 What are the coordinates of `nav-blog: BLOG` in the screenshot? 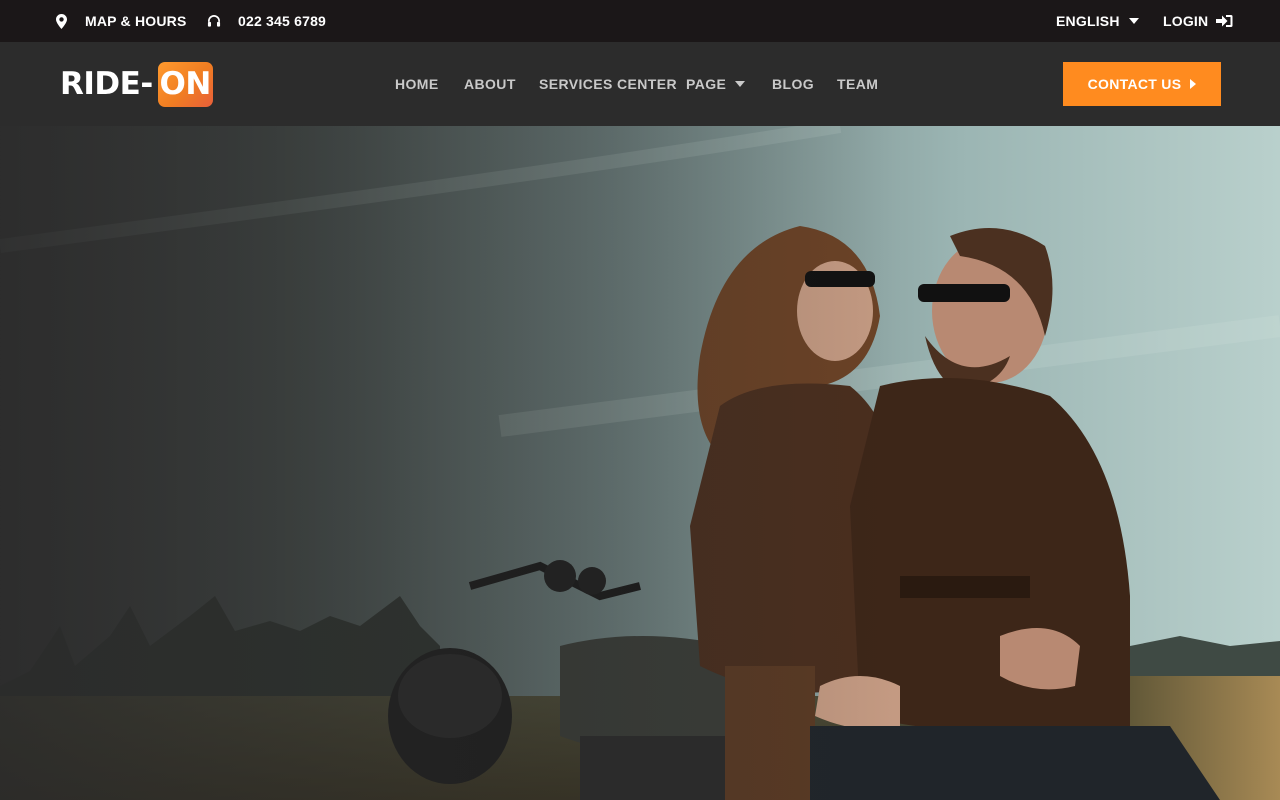 It's located at (793, 84).